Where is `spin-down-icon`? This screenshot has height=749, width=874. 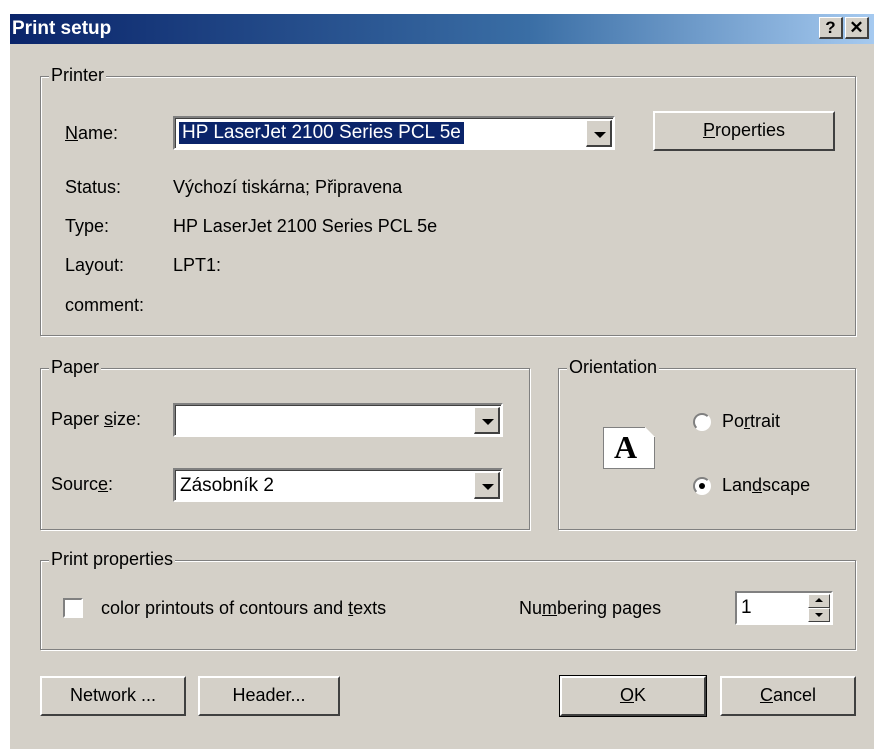 spin-down-icon is located at coordinates (819, 615).